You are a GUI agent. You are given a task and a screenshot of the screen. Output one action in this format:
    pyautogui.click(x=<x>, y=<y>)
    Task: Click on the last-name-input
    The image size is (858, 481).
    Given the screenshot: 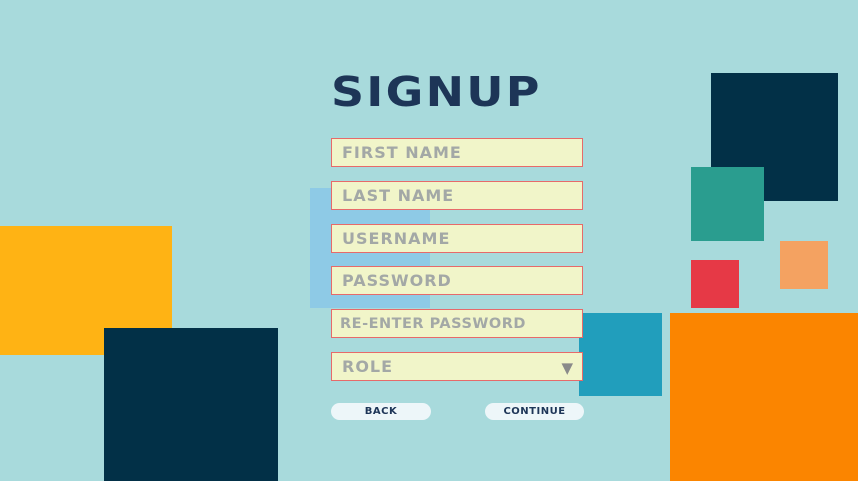 What is the action you would take?
    pyautogui.click(x=457, y=195)
    